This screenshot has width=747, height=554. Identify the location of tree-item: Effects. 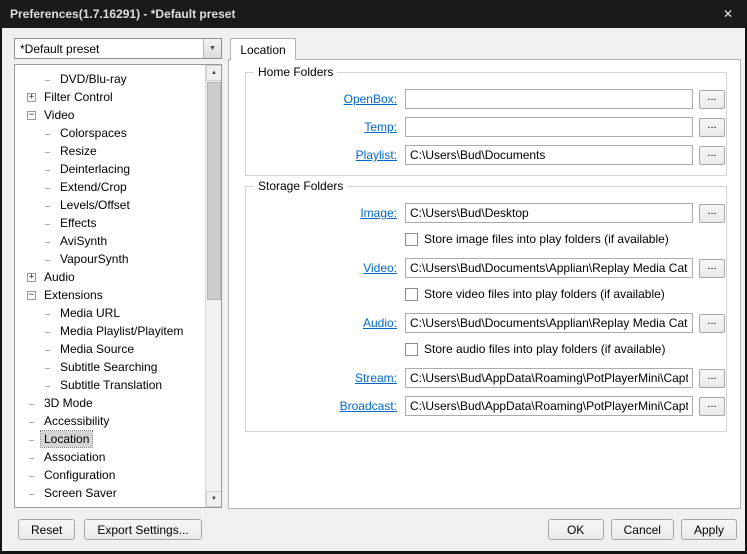
(110, 223).